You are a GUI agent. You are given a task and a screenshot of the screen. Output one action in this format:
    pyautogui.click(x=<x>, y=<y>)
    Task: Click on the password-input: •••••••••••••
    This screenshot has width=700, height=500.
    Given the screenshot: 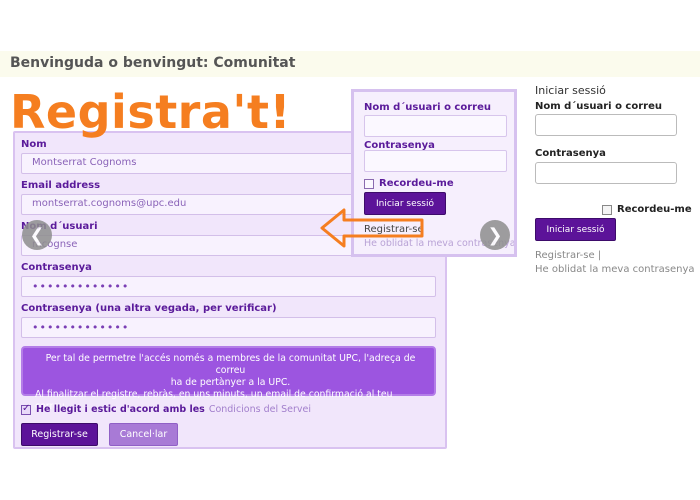 What is the action you would take?
    pyautogui.click(x=228, y=286)
    